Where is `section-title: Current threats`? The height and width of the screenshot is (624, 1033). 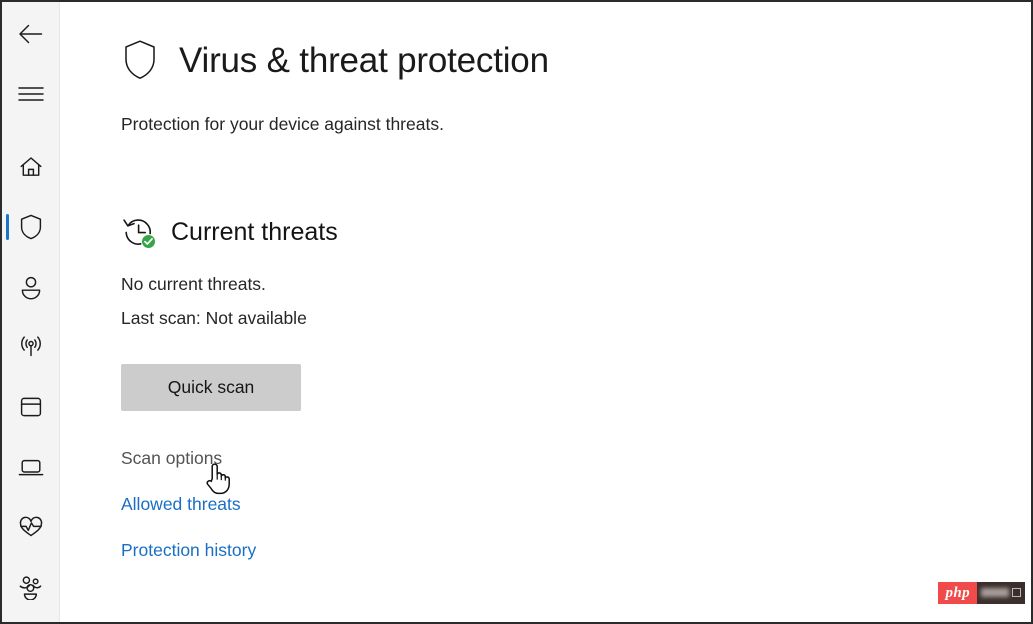
section-title: Current threats is located at coordinates (254, 231).